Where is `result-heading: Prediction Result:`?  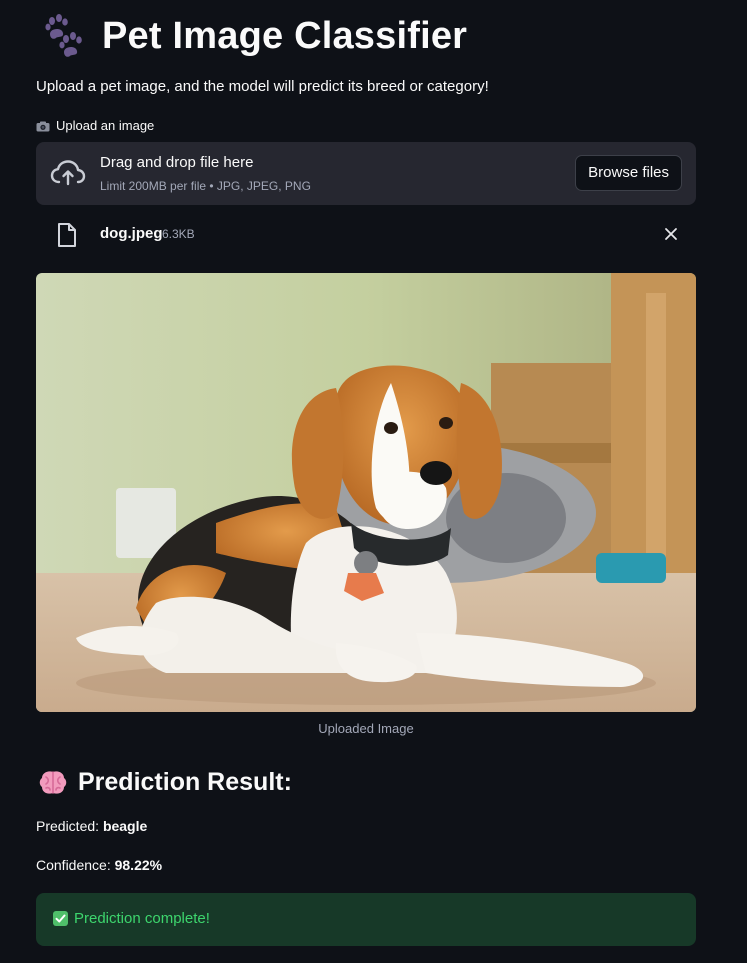 result-heading: Prediction Result: is located at coordinates (165, 782).